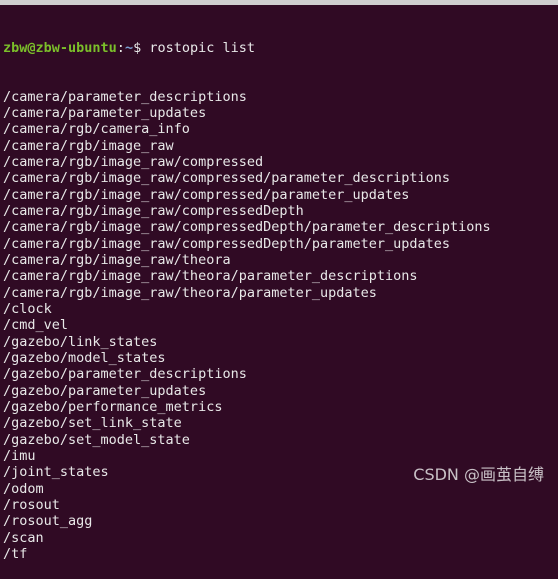  I want to click on prompt-symbol: $, so click(141, 47).